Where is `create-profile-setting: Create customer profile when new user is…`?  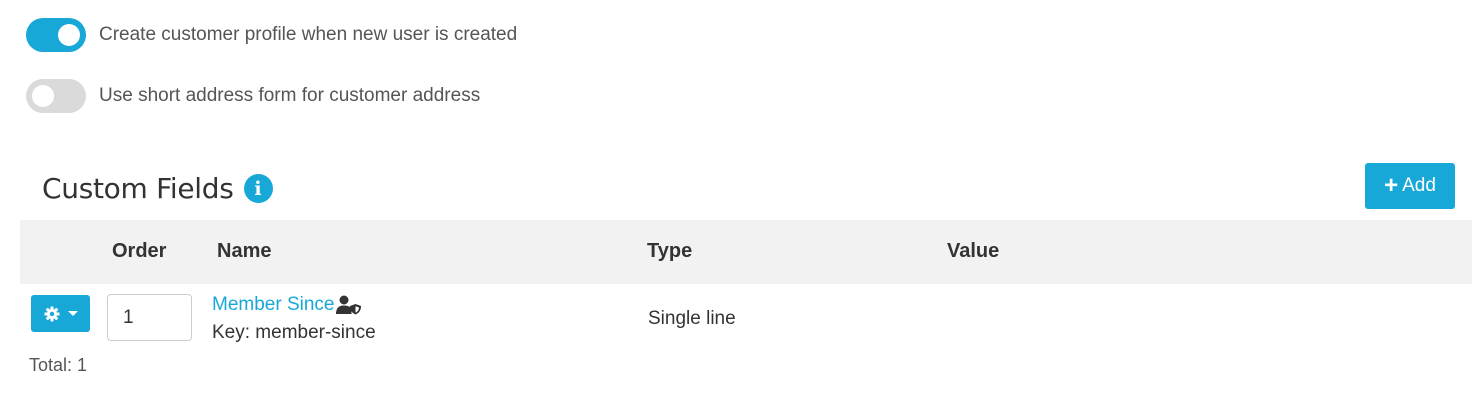 create-profile-setting: Create customer profile when new user is… is located at coordinates (271, 35).